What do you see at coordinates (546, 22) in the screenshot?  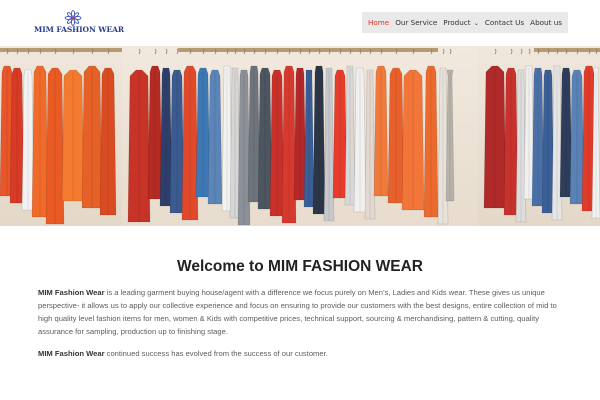 I see `nav-item-about-us: About us` at bounding box center [546, 22].